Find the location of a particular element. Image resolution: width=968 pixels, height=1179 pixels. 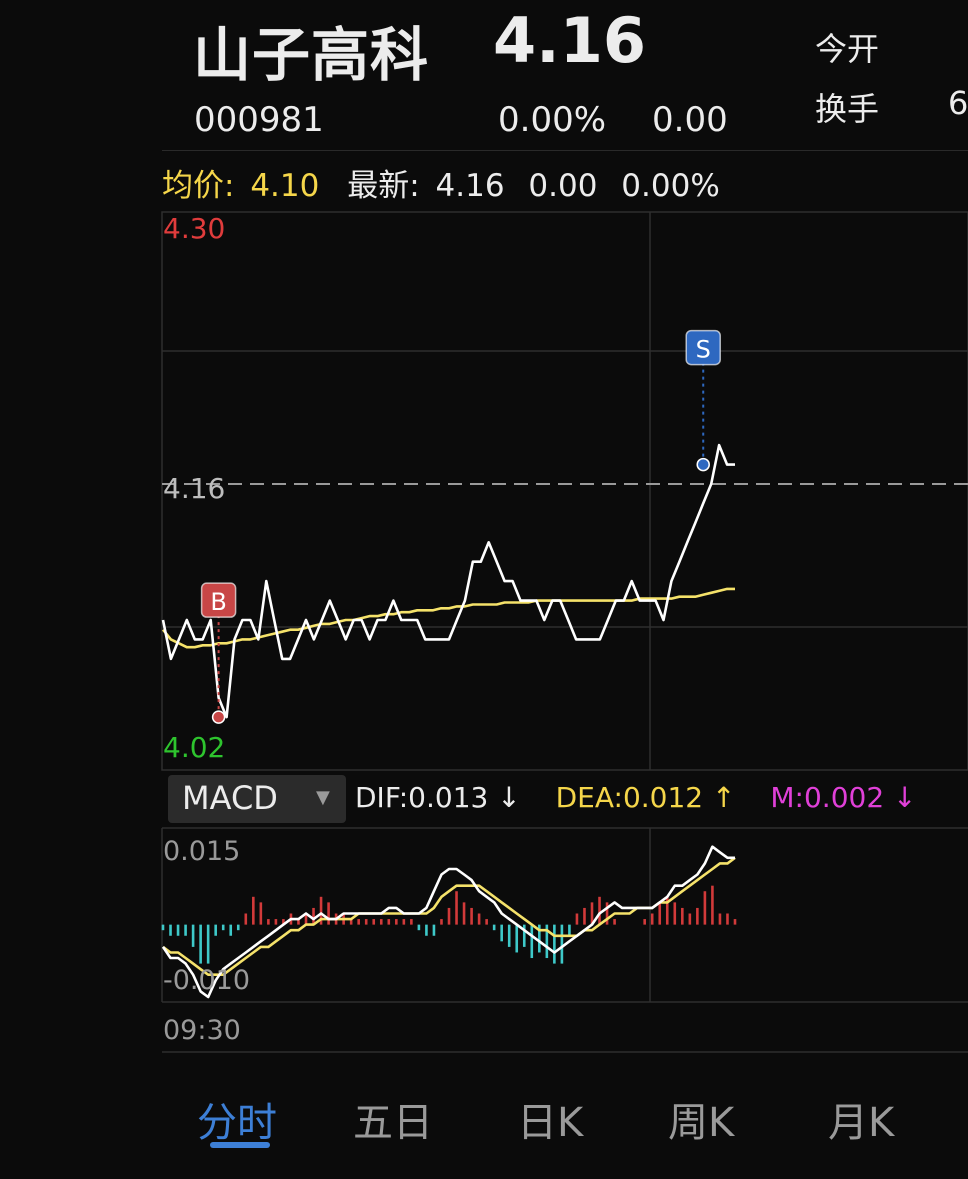

buy-marker-label: B is located at coordinates (218, 602).